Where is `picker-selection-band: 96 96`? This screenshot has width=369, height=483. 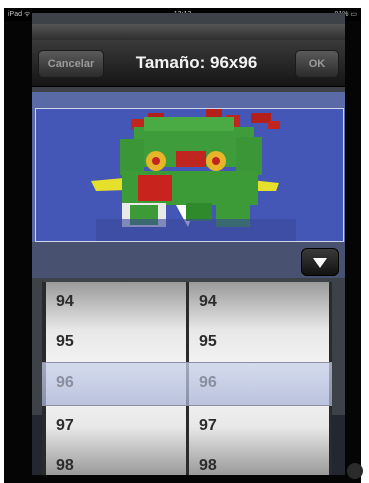 picker-selection-band: 96 96 is located at coordinates (187, 384).